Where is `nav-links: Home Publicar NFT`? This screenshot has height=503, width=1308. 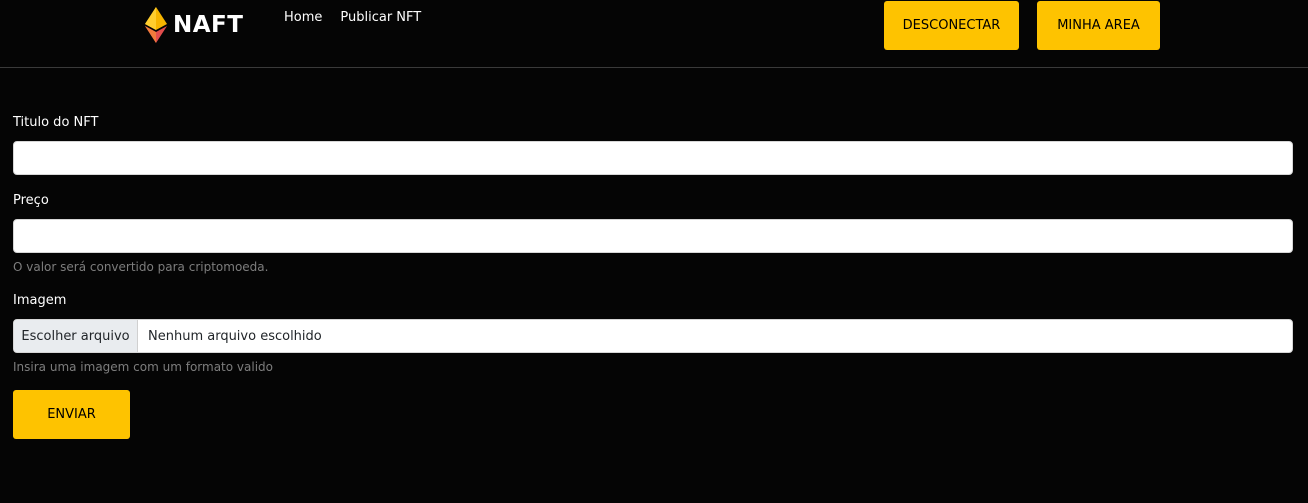 nav-links: Home Publicar NFT is located at coordinates (352, 18).